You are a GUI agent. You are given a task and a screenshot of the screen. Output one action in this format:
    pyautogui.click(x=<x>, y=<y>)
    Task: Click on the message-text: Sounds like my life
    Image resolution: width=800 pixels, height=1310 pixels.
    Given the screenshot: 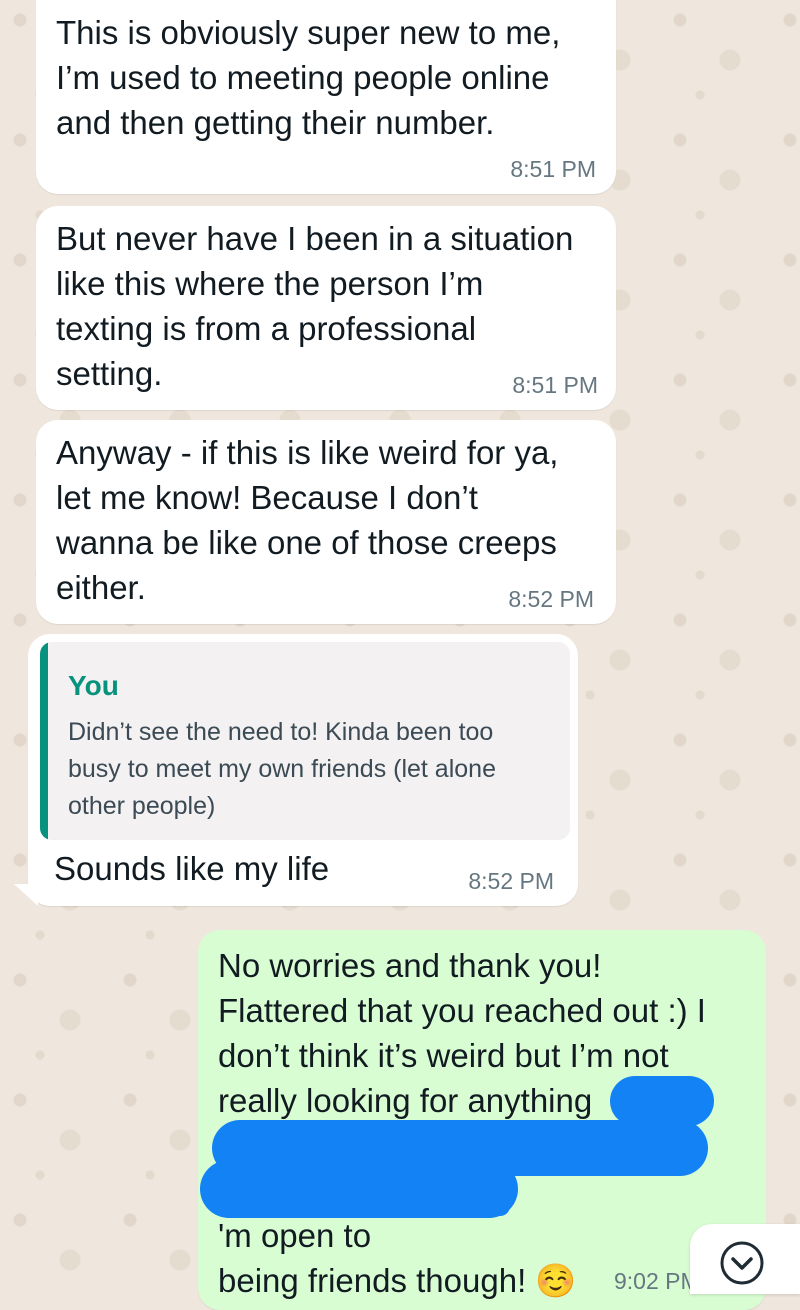 What is the action you would take?
    pyautogui.click(x=192, y=868)
    